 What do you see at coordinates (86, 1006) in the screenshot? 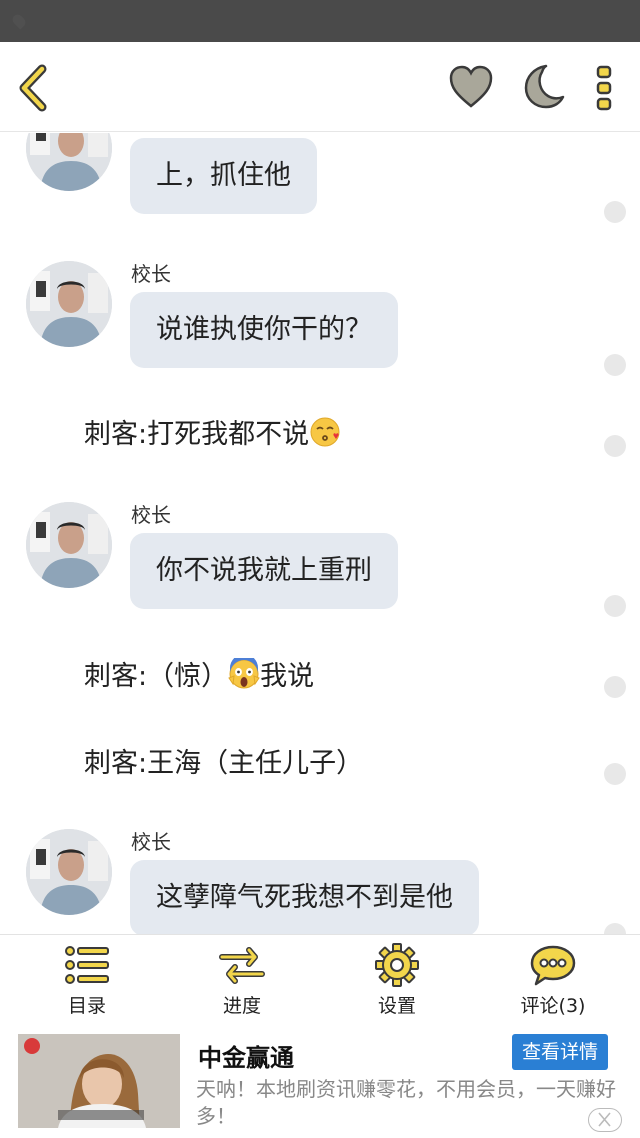
I see `menu-label: 目录` at bounding box center [86, 1006].